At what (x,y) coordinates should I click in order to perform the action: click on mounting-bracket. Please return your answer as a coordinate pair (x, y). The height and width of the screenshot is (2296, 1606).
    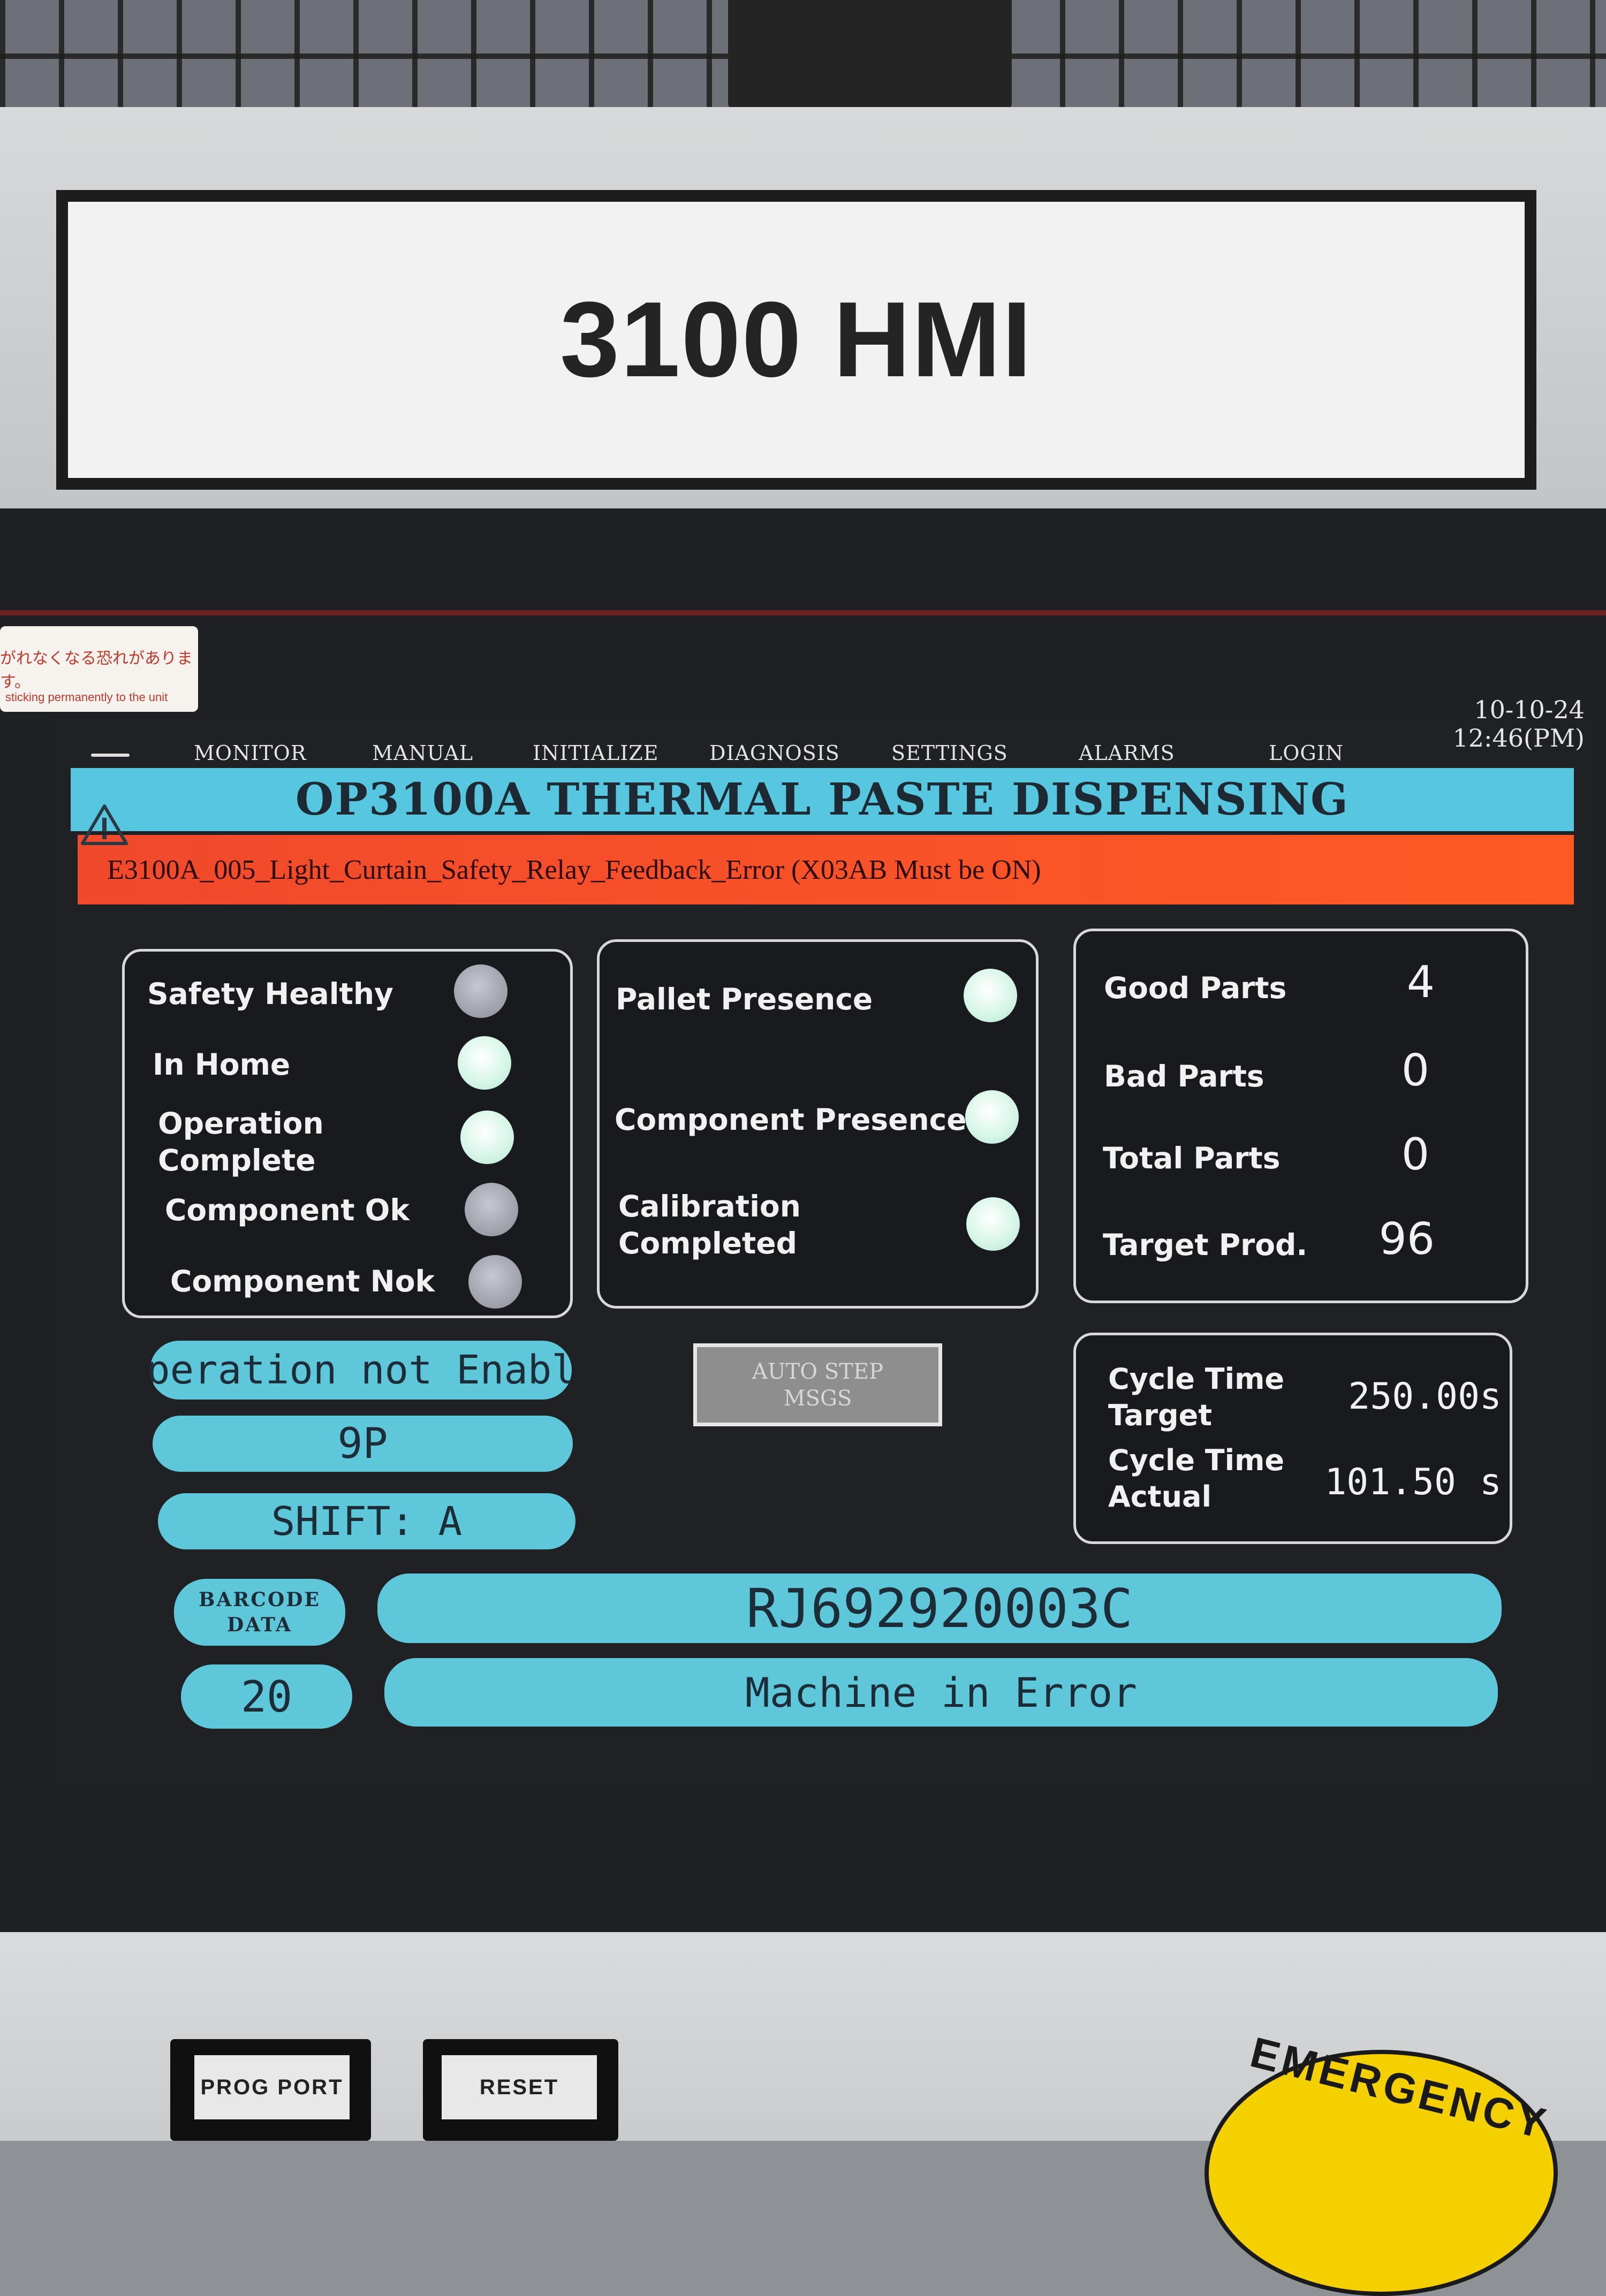
    Looking at the image, I should click on (870, 56).